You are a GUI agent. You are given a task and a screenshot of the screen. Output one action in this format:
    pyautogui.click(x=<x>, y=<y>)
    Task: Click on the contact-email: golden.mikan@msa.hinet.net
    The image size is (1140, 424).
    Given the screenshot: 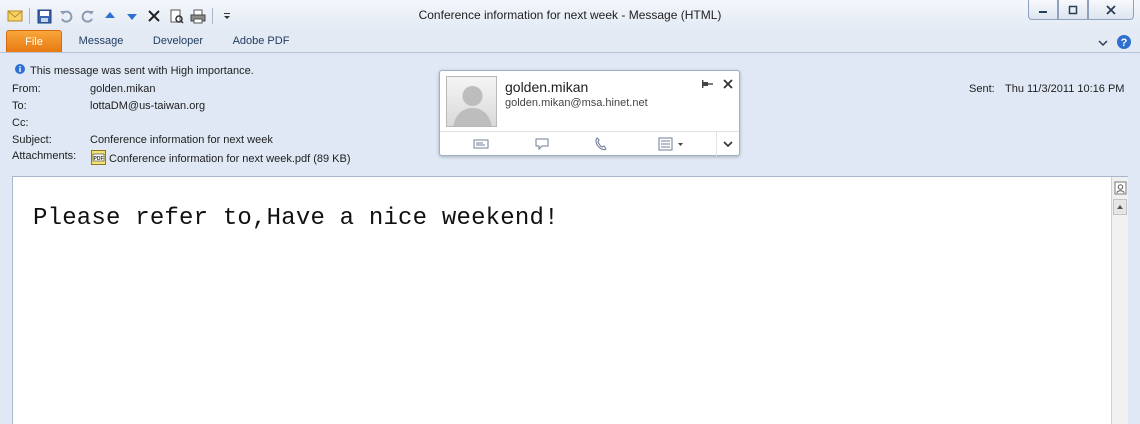 What is the action you would take?
    pyautogui.click(x=576, y=103)
    